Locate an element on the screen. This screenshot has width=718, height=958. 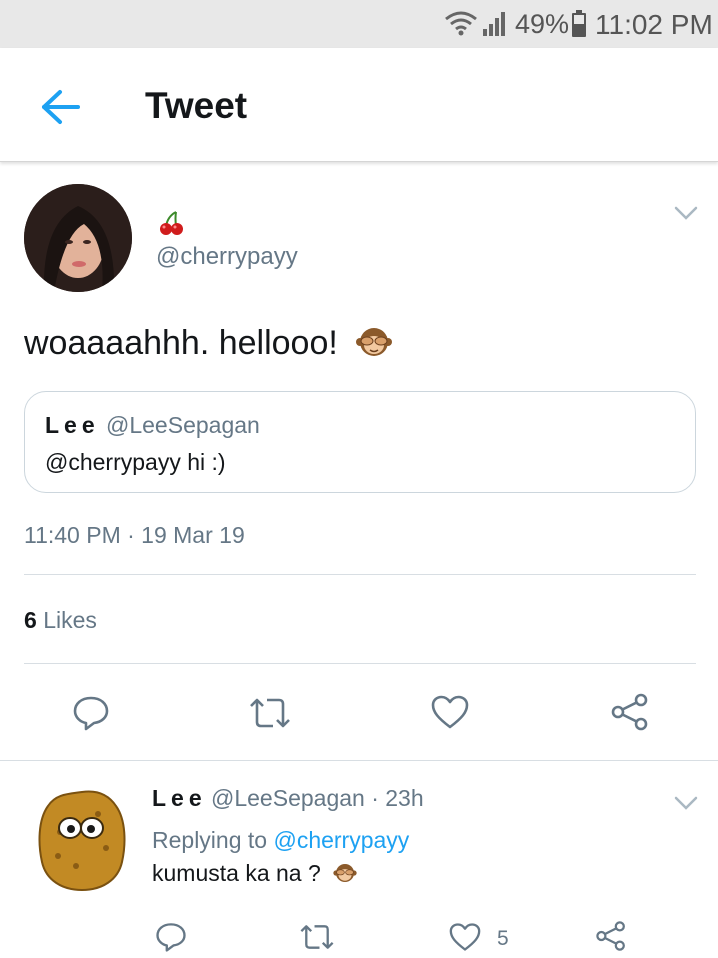
quoted-author-name: Lee is located at coordinates (72, 425).